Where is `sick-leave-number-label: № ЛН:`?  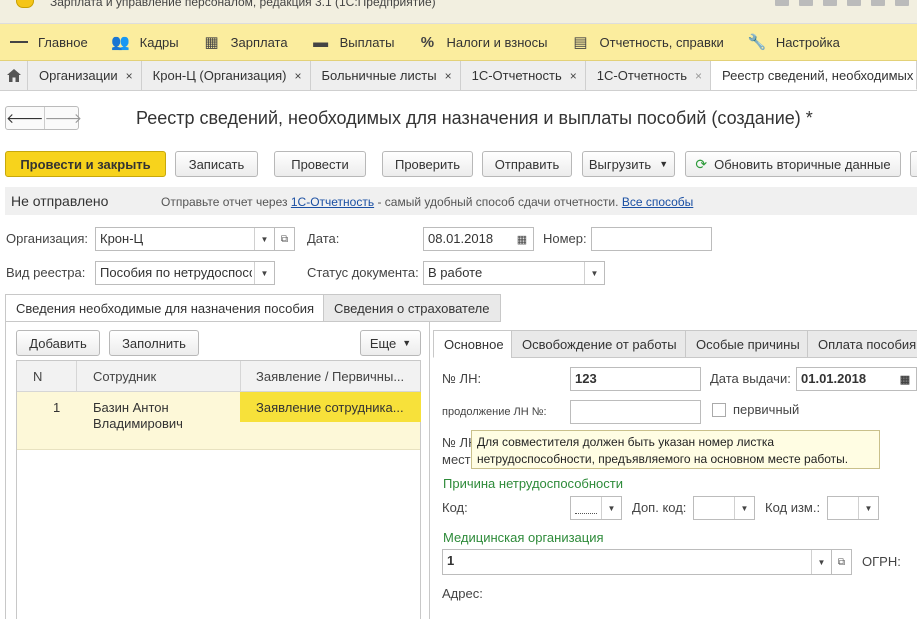
sick-leave-number-label: № ЛН: is located at coordinates (462, 378).